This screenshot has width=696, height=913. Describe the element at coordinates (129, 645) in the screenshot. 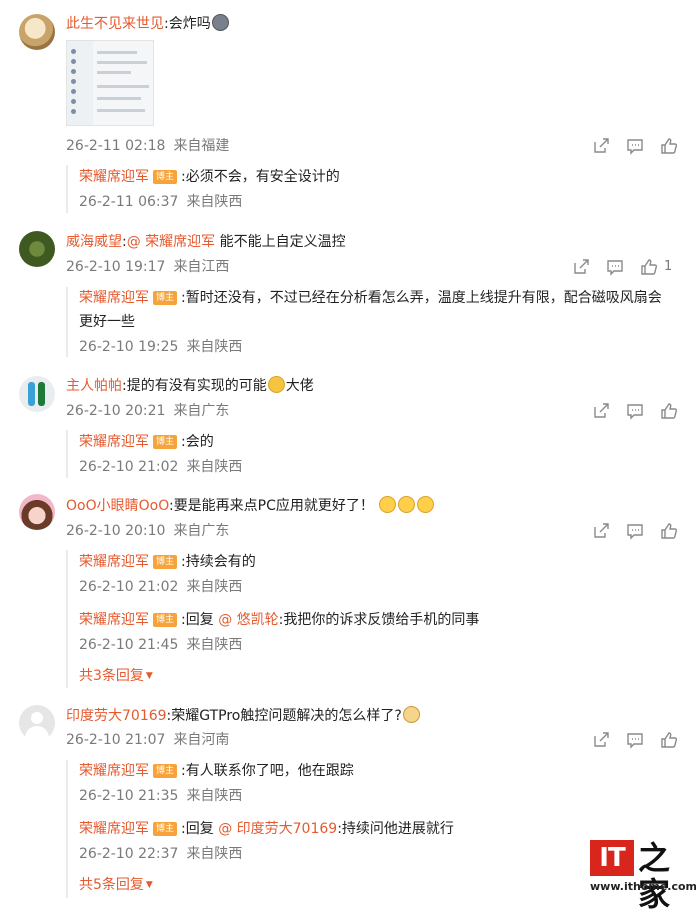

I see `timestamp: 26-2-10 21:45` at that location.